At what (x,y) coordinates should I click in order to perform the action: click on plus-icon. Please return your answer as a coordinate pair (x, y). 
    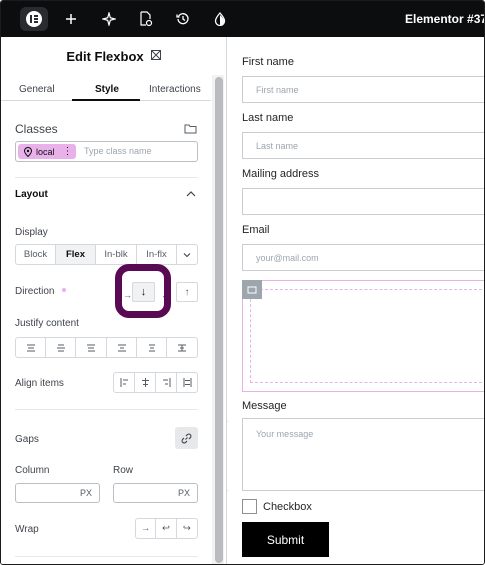
    Looking at the image, I should click on (71, 19).